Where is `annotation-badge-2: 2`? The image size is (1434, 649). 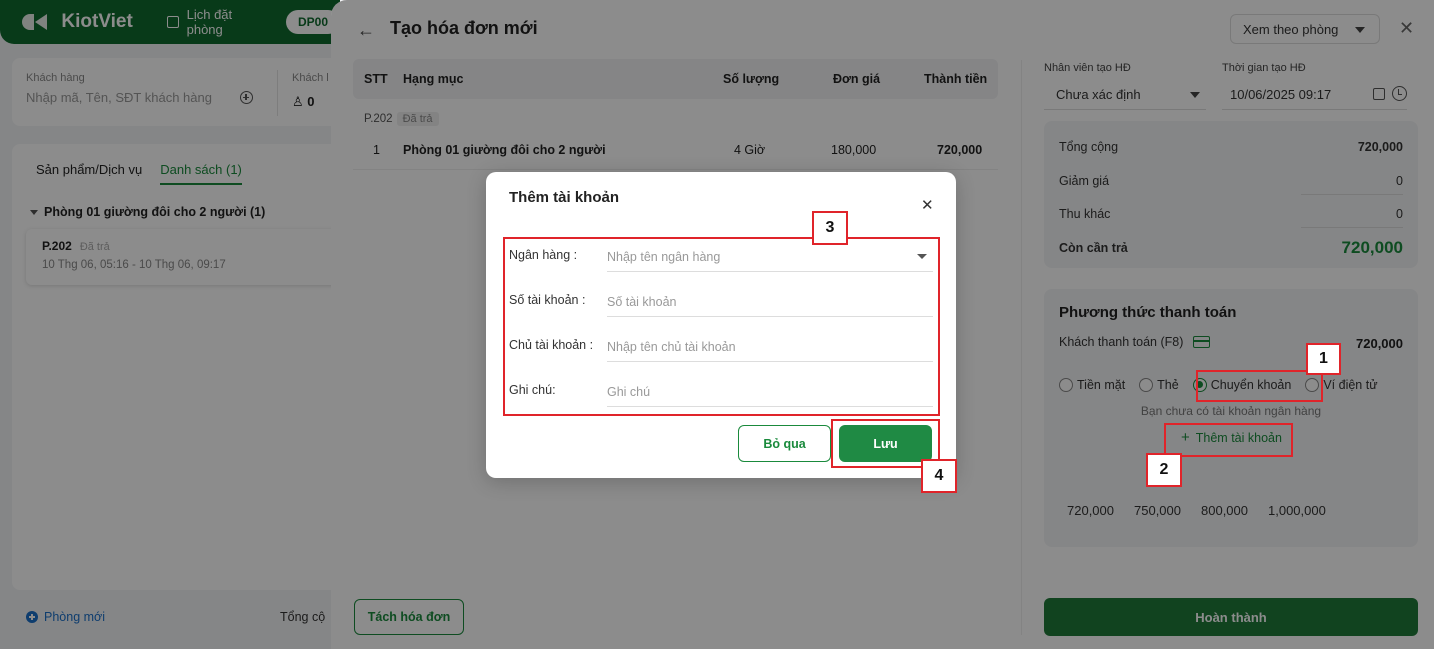 annotation-badge-2: 2 is located at coordinates (1164, 470).